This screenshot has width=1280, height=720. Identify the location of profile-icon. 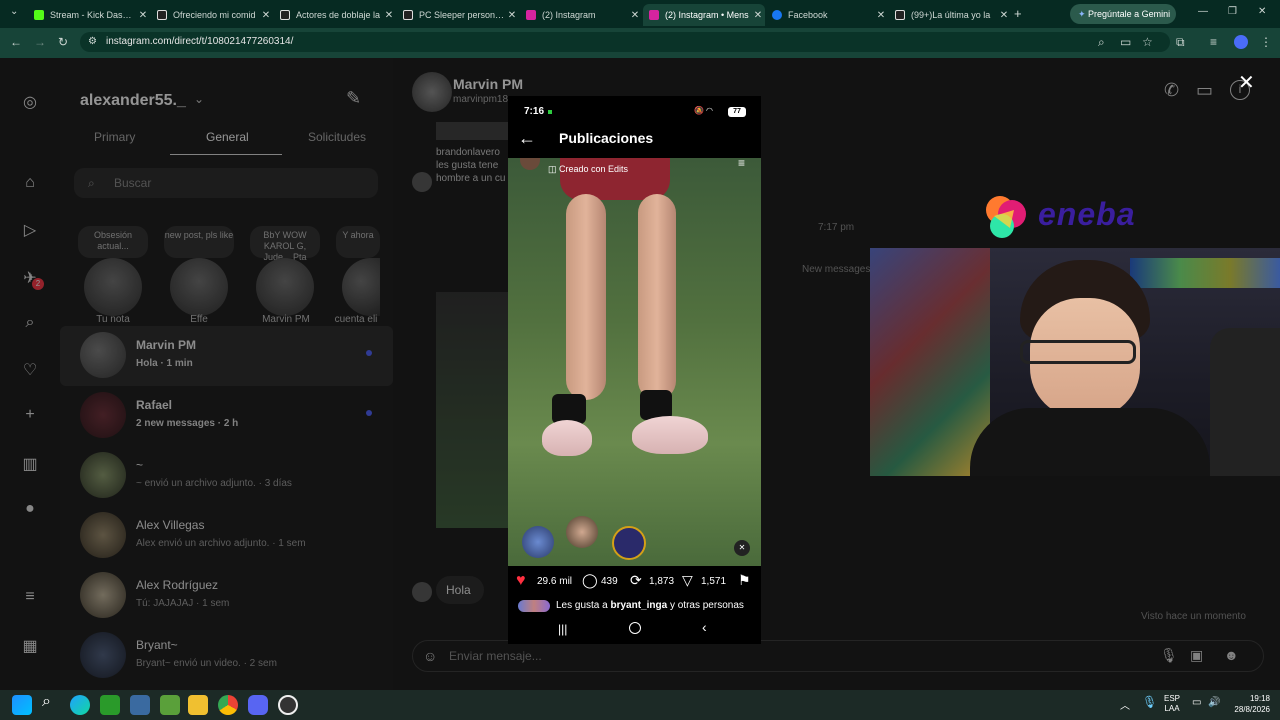
(1241, 42).